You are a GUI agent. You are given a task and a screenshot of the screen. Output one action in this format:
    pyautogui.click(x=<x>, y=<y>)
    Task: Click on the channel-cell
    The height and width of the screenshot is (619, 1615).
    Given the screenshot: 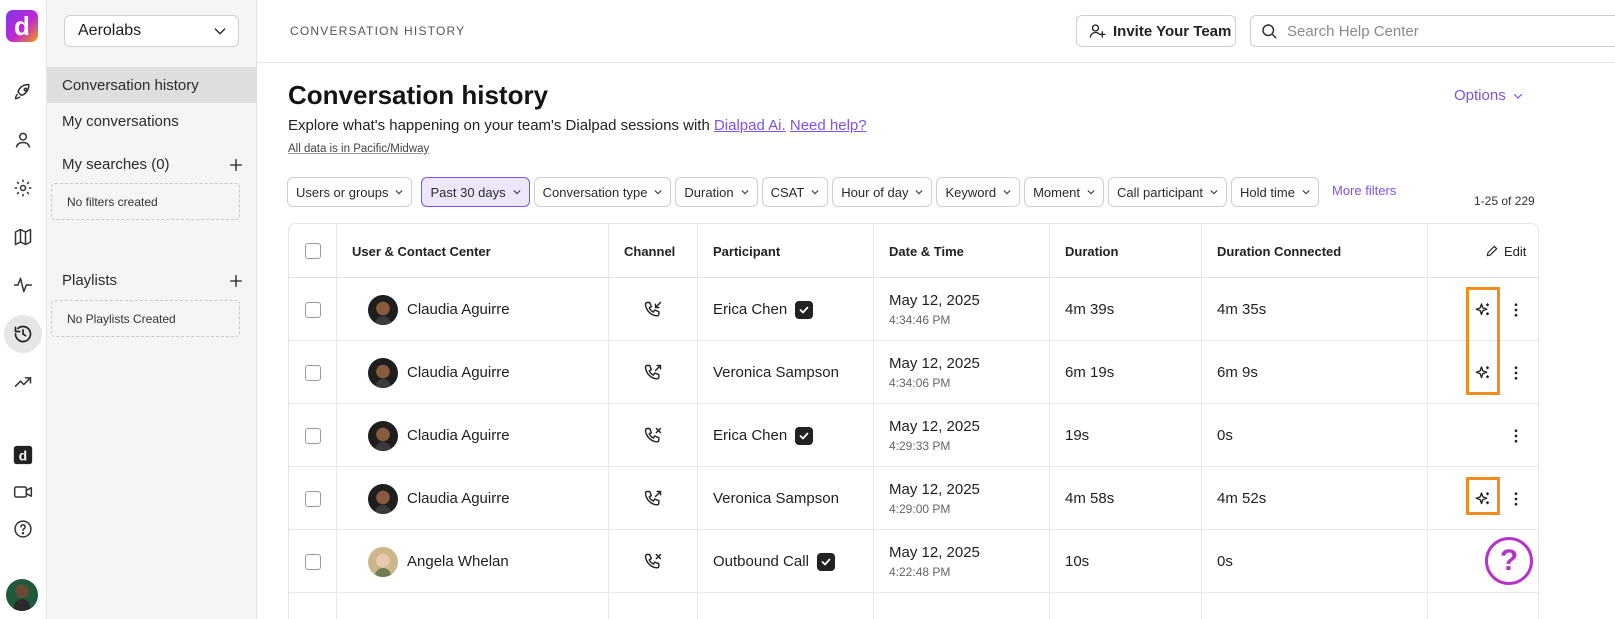 What is the action you would take?
    pyautogui.click(x=653, y=561)
    